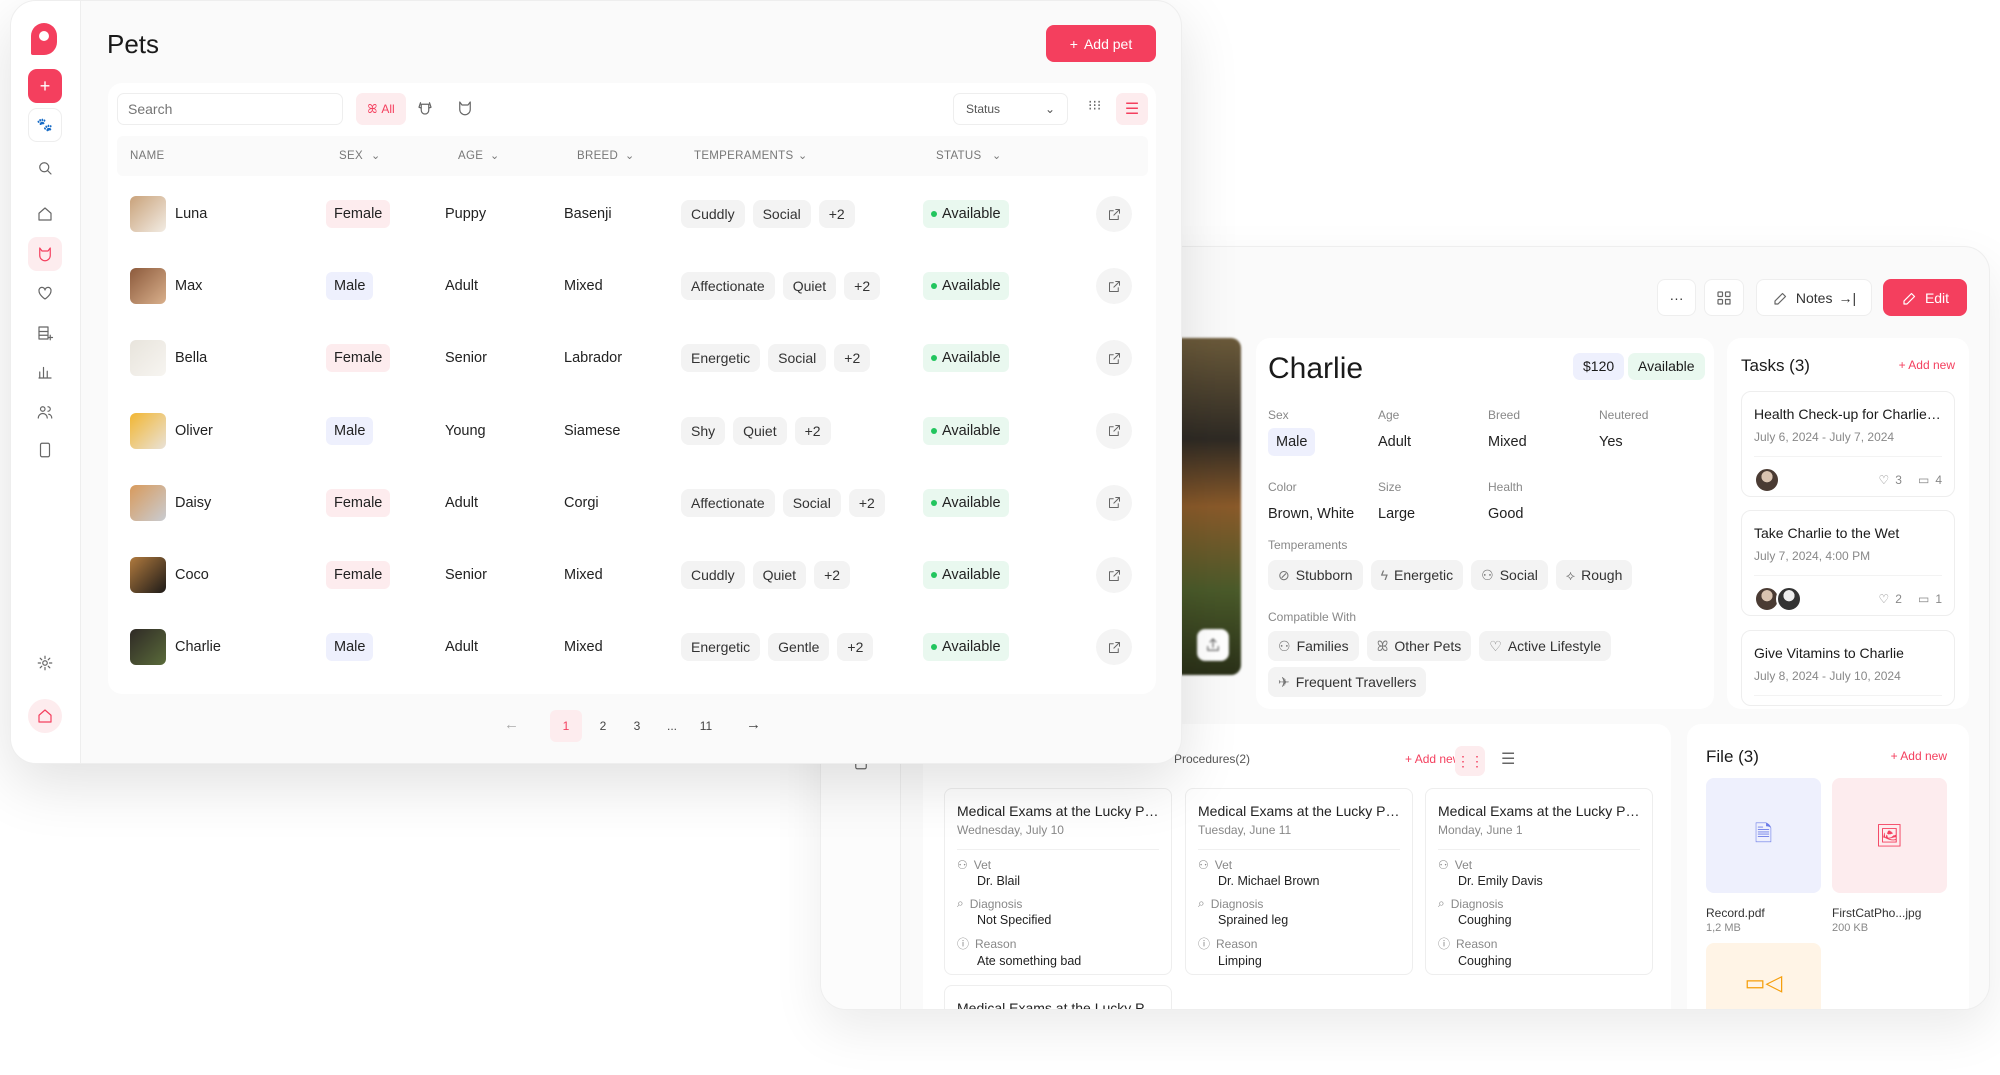 The image size is (2000, 1075). I want to click on upload-photo-button, so click(1213, 645).